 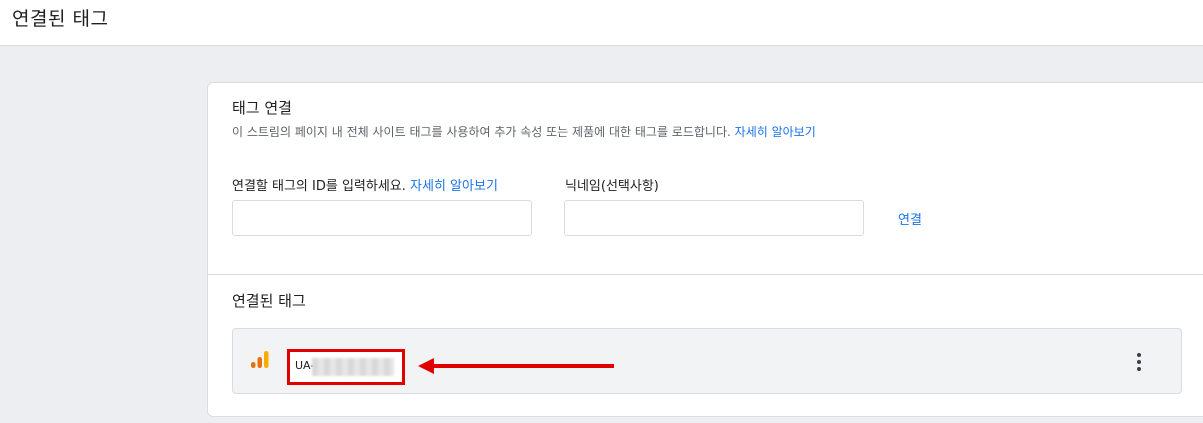 What do you see at coordinates (705, 274) in the screenshot?
I see `section-divider` at bounding box center [705, 274].